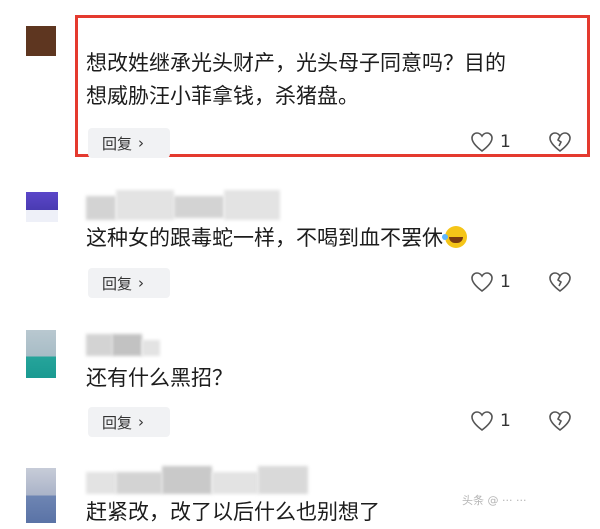  What do you see at coordinates (222, 96) in the screenshot?
I see `comment-line: 想威胁汪小菲拿钱，杀猪盘。` at bounding box center [222, 96].